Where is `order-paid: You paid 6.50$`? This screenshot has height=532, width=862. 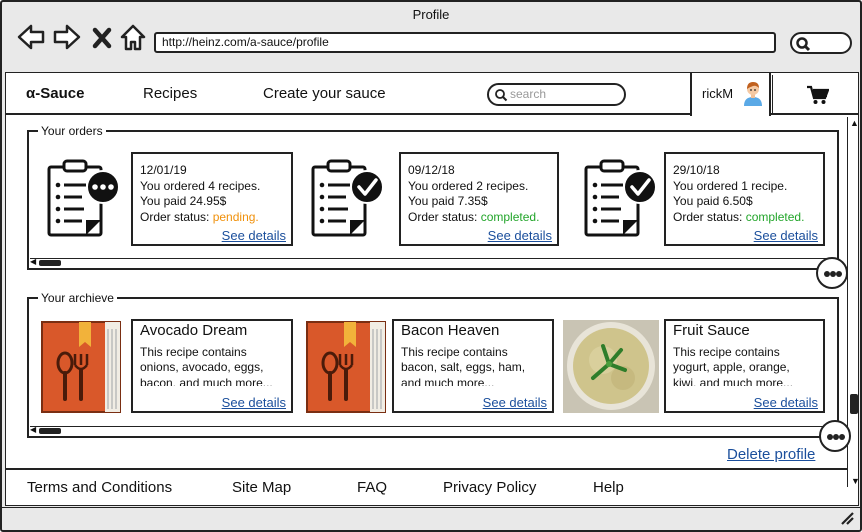
order-paid: You paid 6.50$ is located at coordinates (713, 201).